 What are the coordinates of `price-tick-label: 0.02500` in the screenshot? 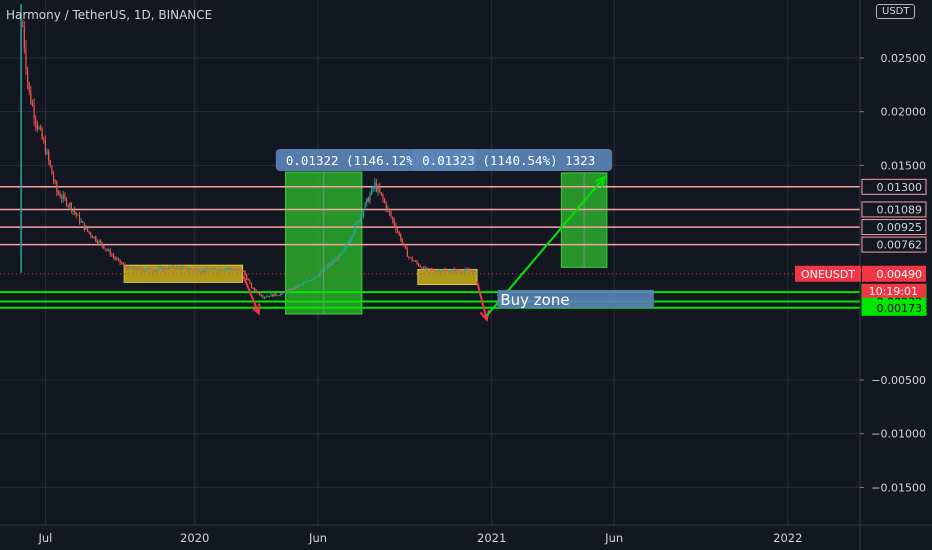 It's located at (904, 58).